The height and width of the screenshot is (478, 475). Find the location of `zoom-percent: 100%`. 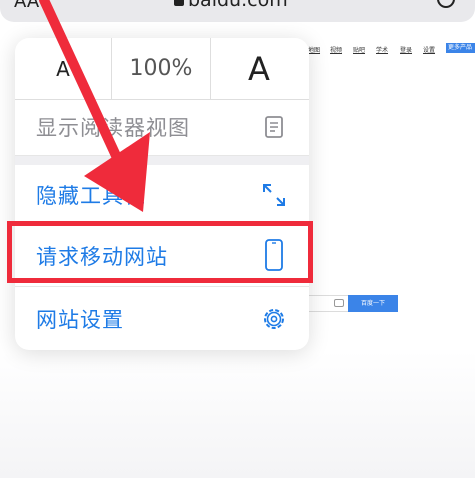

zoom-percent: 100% is located at coordinates (161, 68).